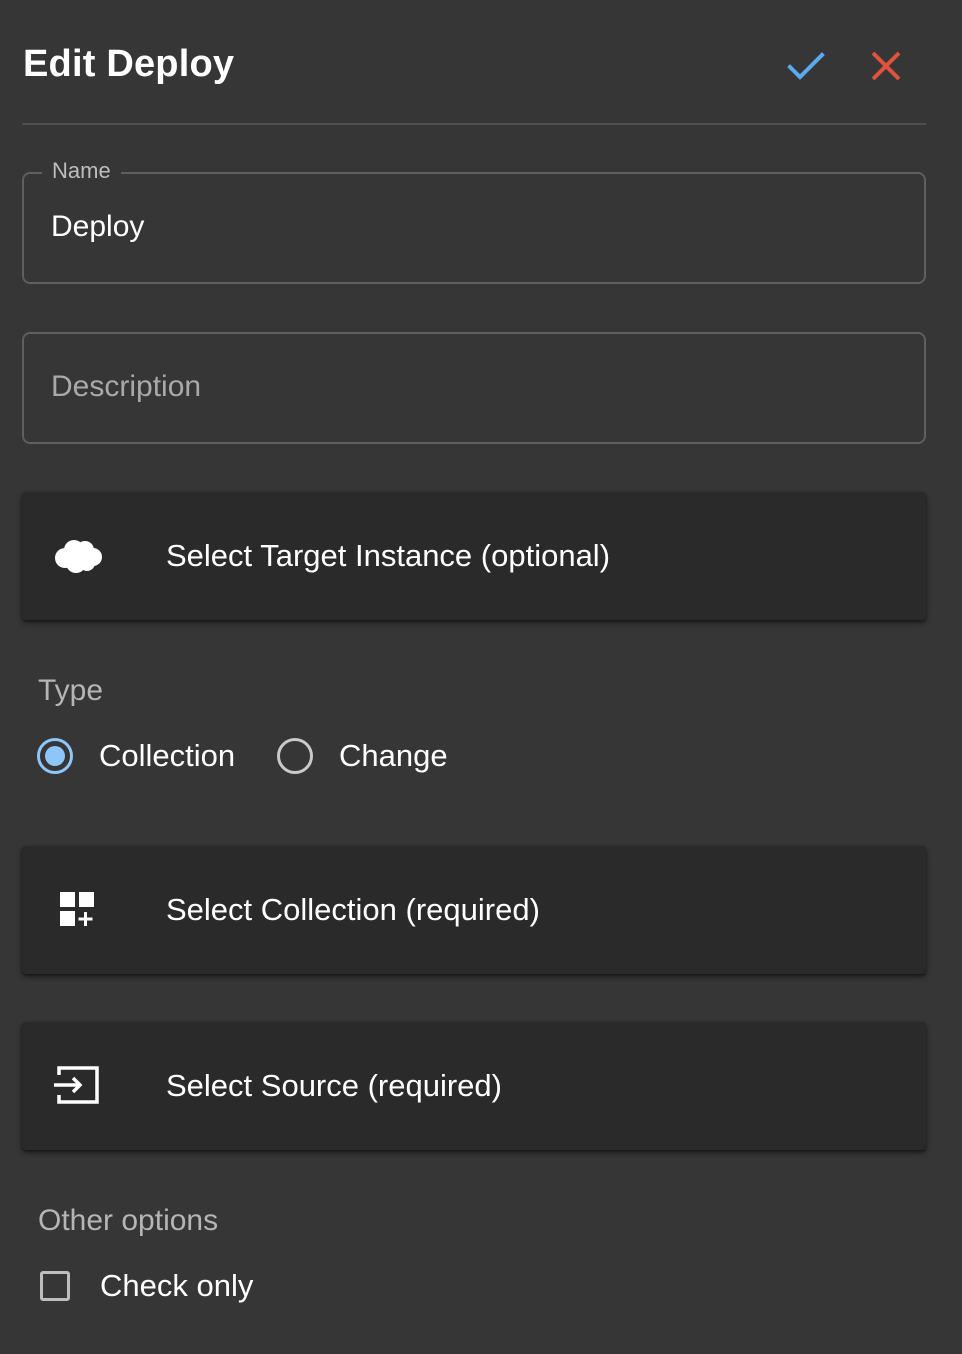 Image resolution: width=962 pixels, height=1354 pixels. I want to click on checkbox-unchecked-icon, so click(55, 1286).